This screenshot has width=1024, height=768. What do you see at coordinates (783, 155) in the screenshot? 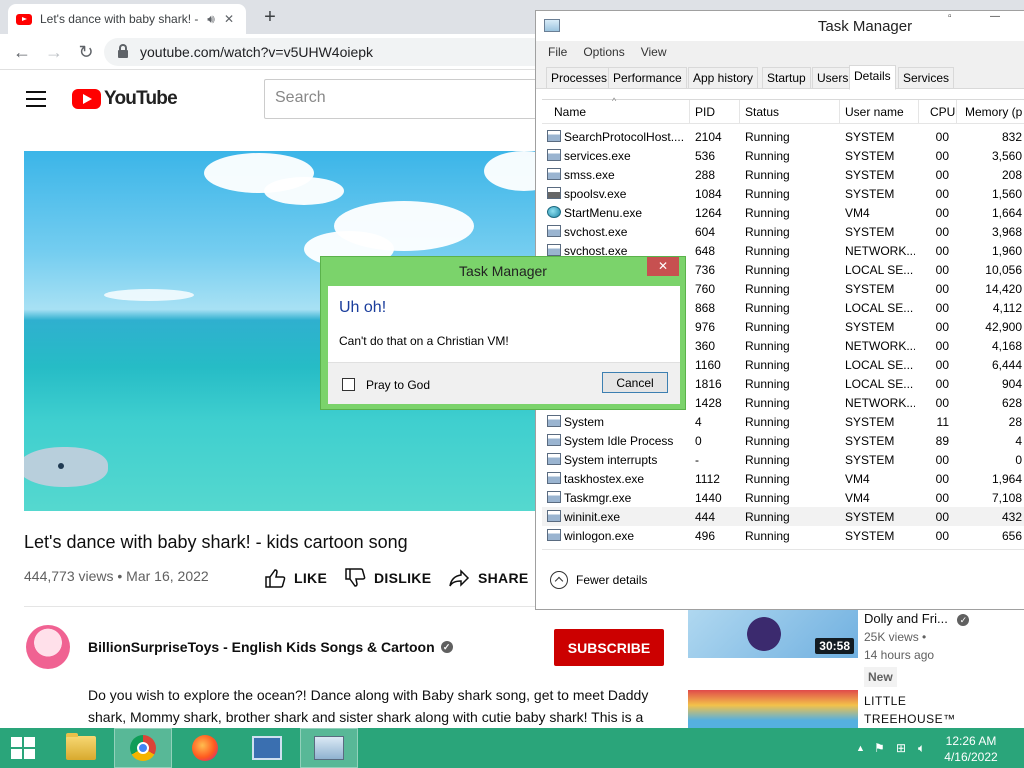
I see `process-row: services.exe 536 Running SYSTEM 00 3,560` at bounding box center [783, 155].